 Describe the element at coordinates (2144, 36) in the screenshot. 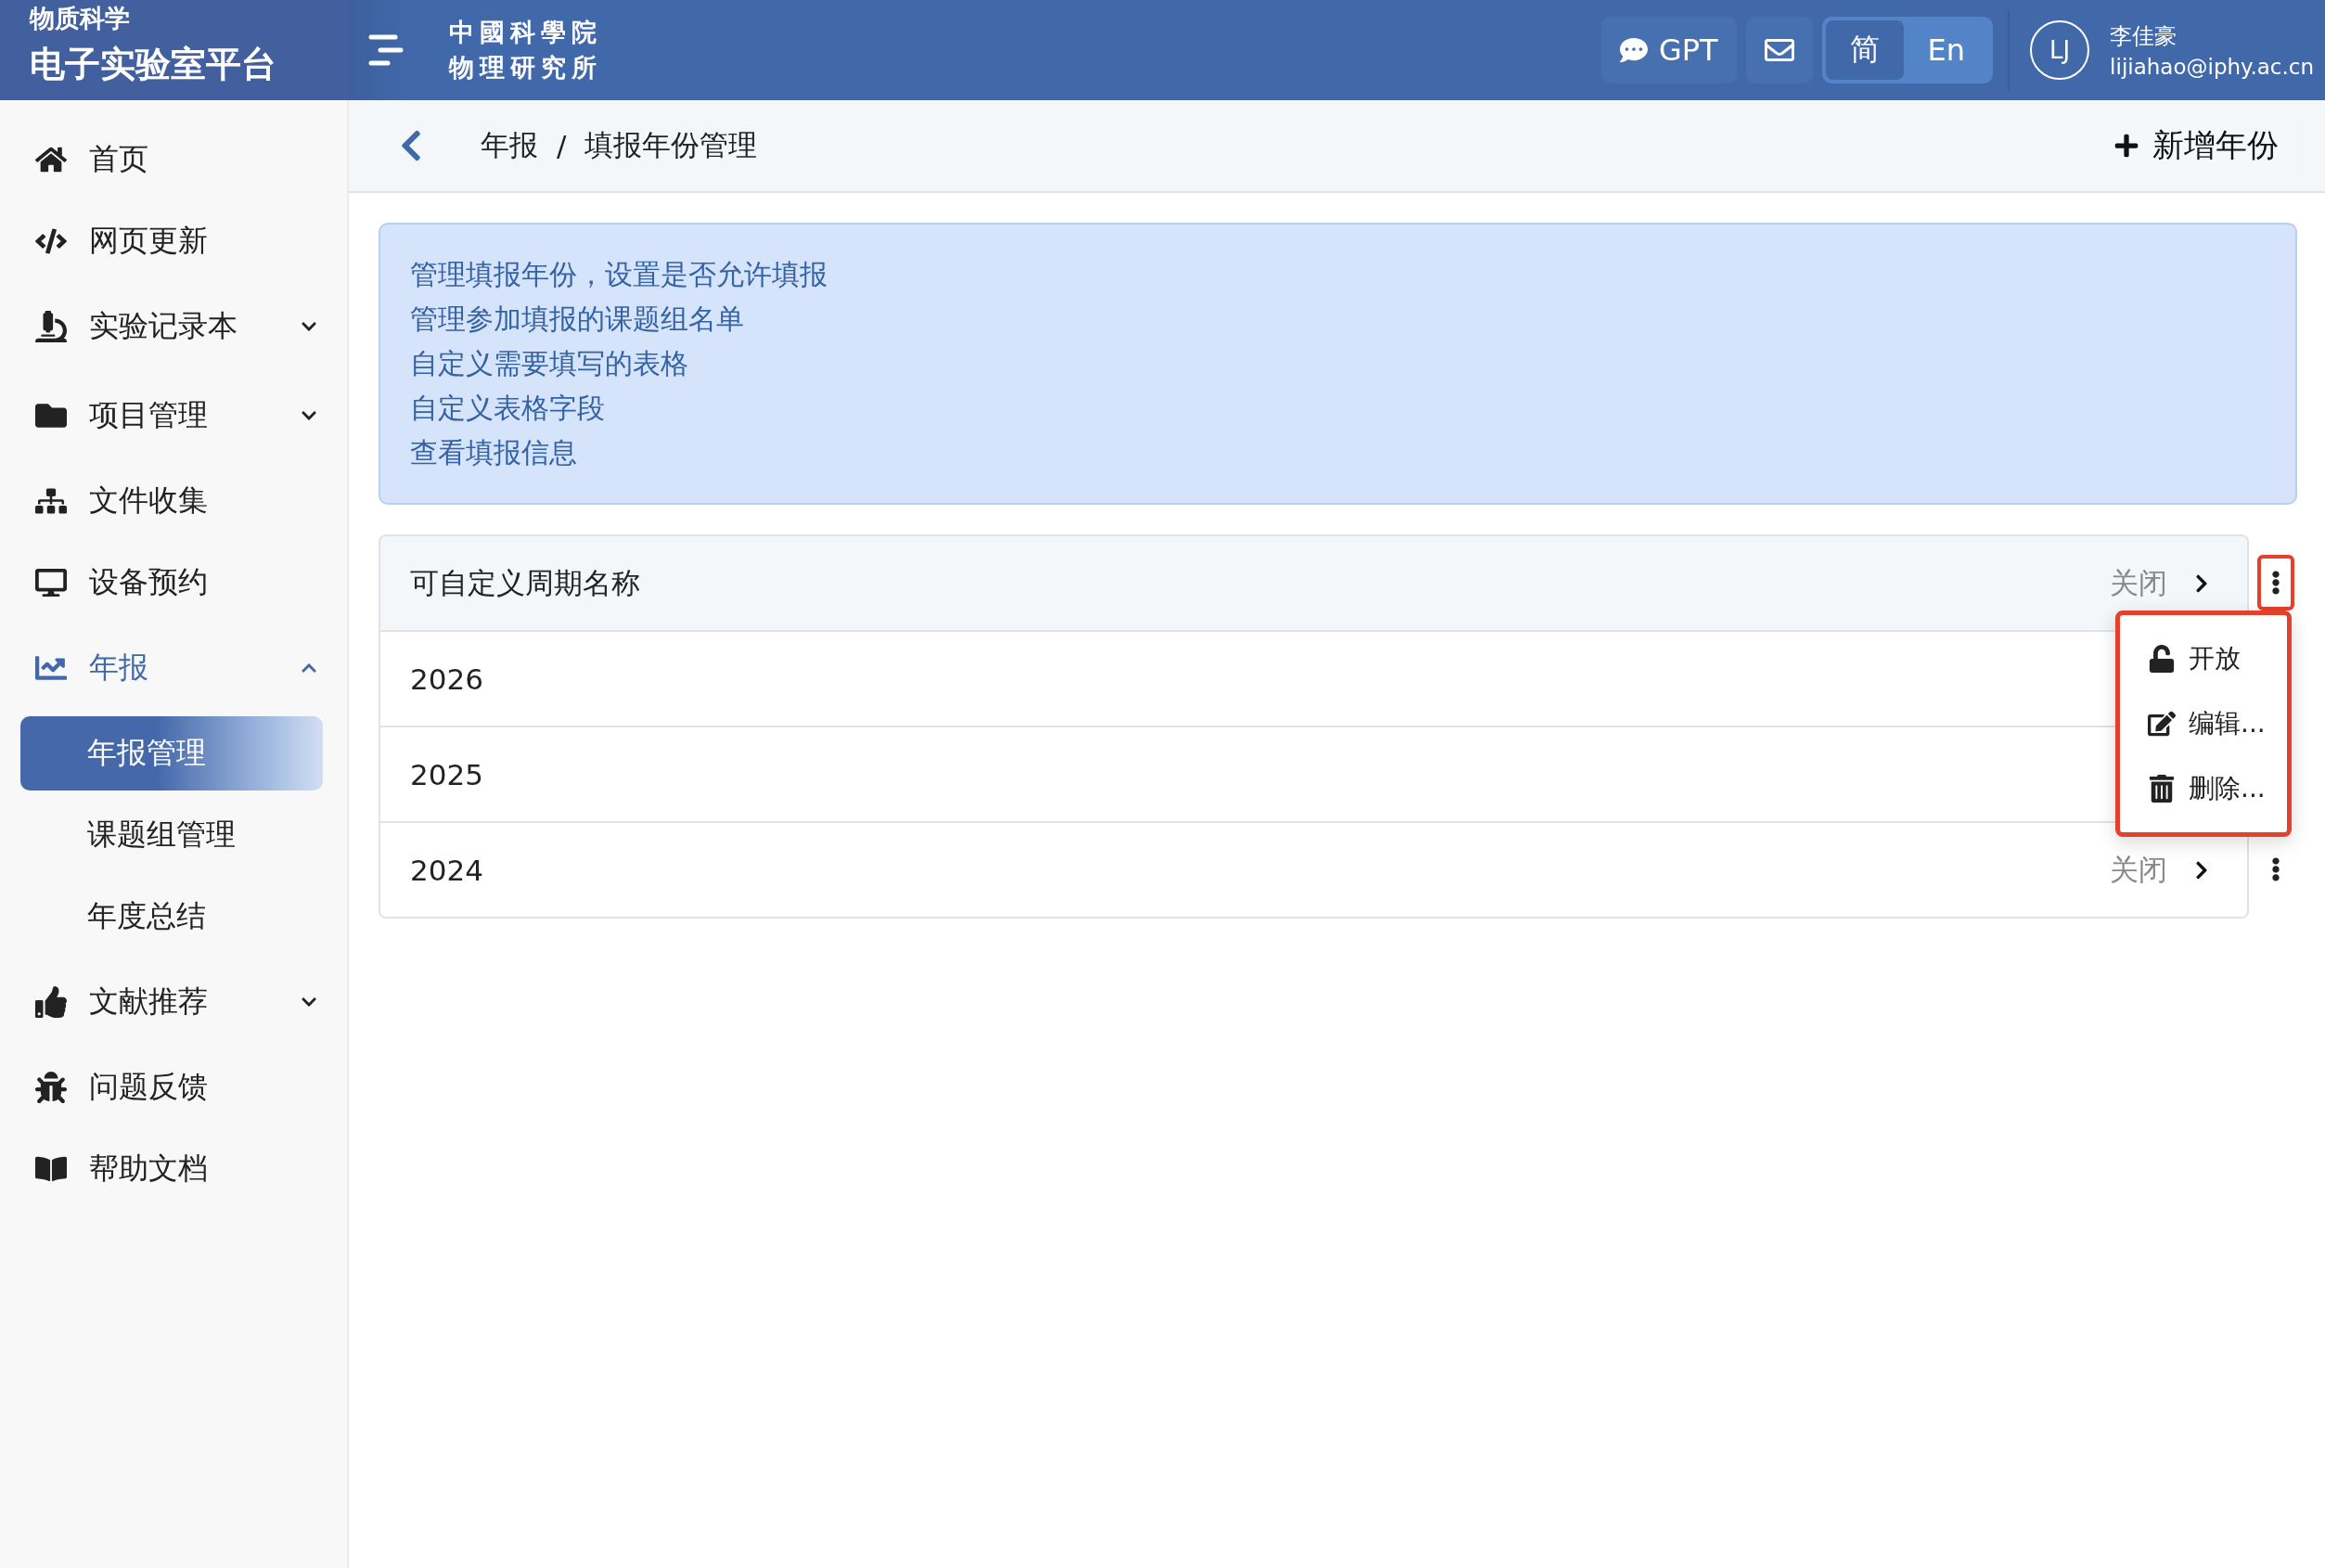

I see `user-name: 李佳豪` at that location.